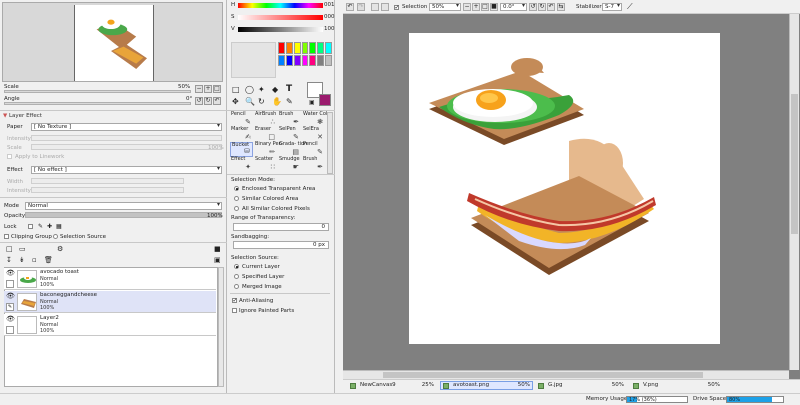 The width and height of the screenshot is (800, 405). I want to click on zoom-reset-button: □, so click(217, 89).